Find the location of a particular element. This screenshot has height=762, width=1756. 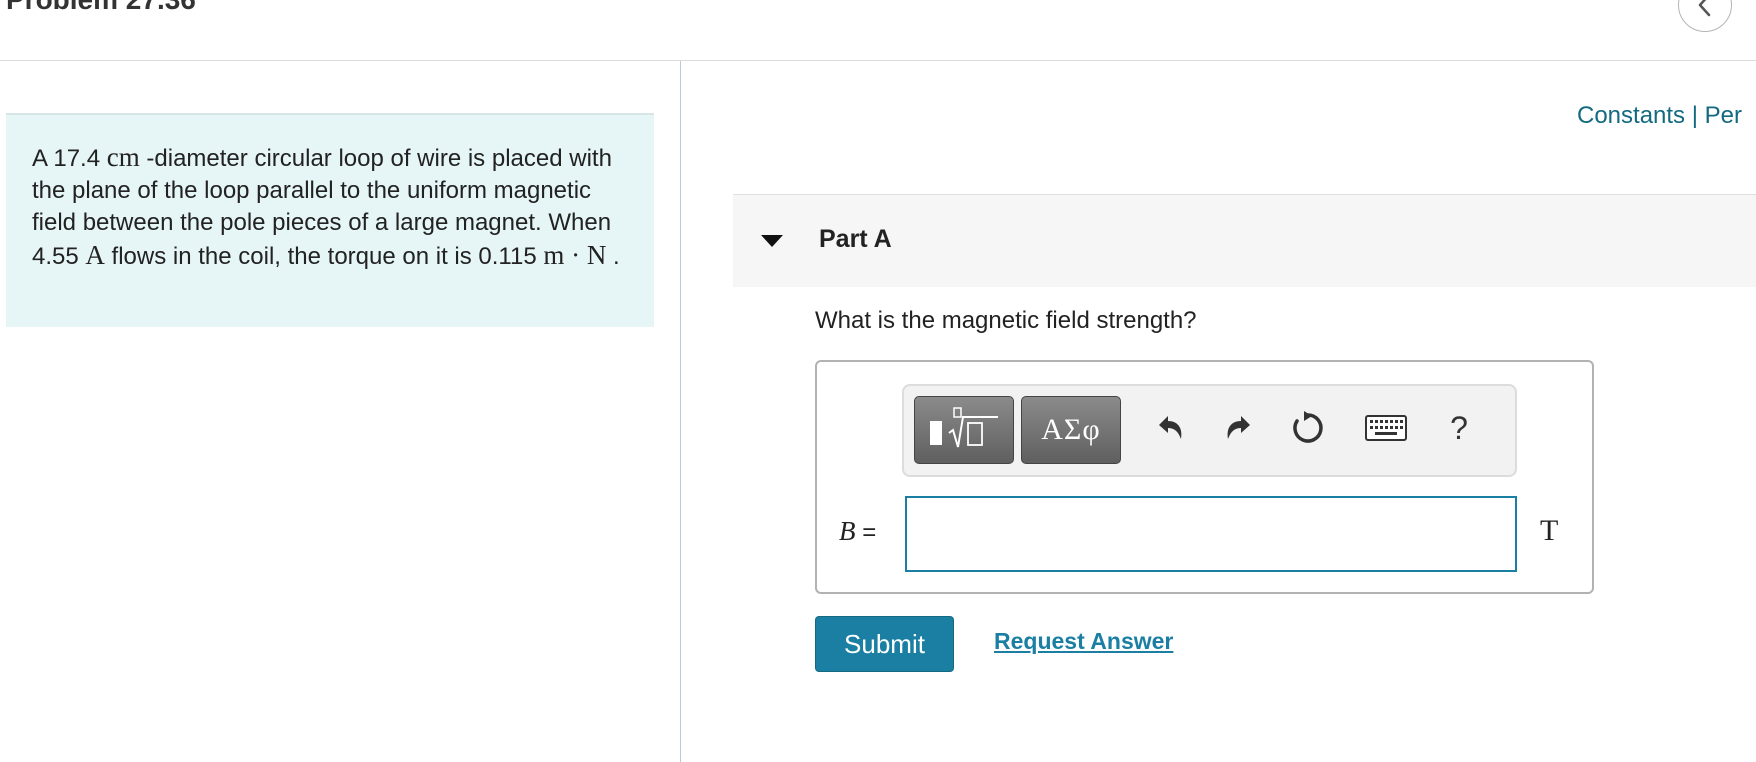

submit-button: Submit is located at coordinates (884, 644).